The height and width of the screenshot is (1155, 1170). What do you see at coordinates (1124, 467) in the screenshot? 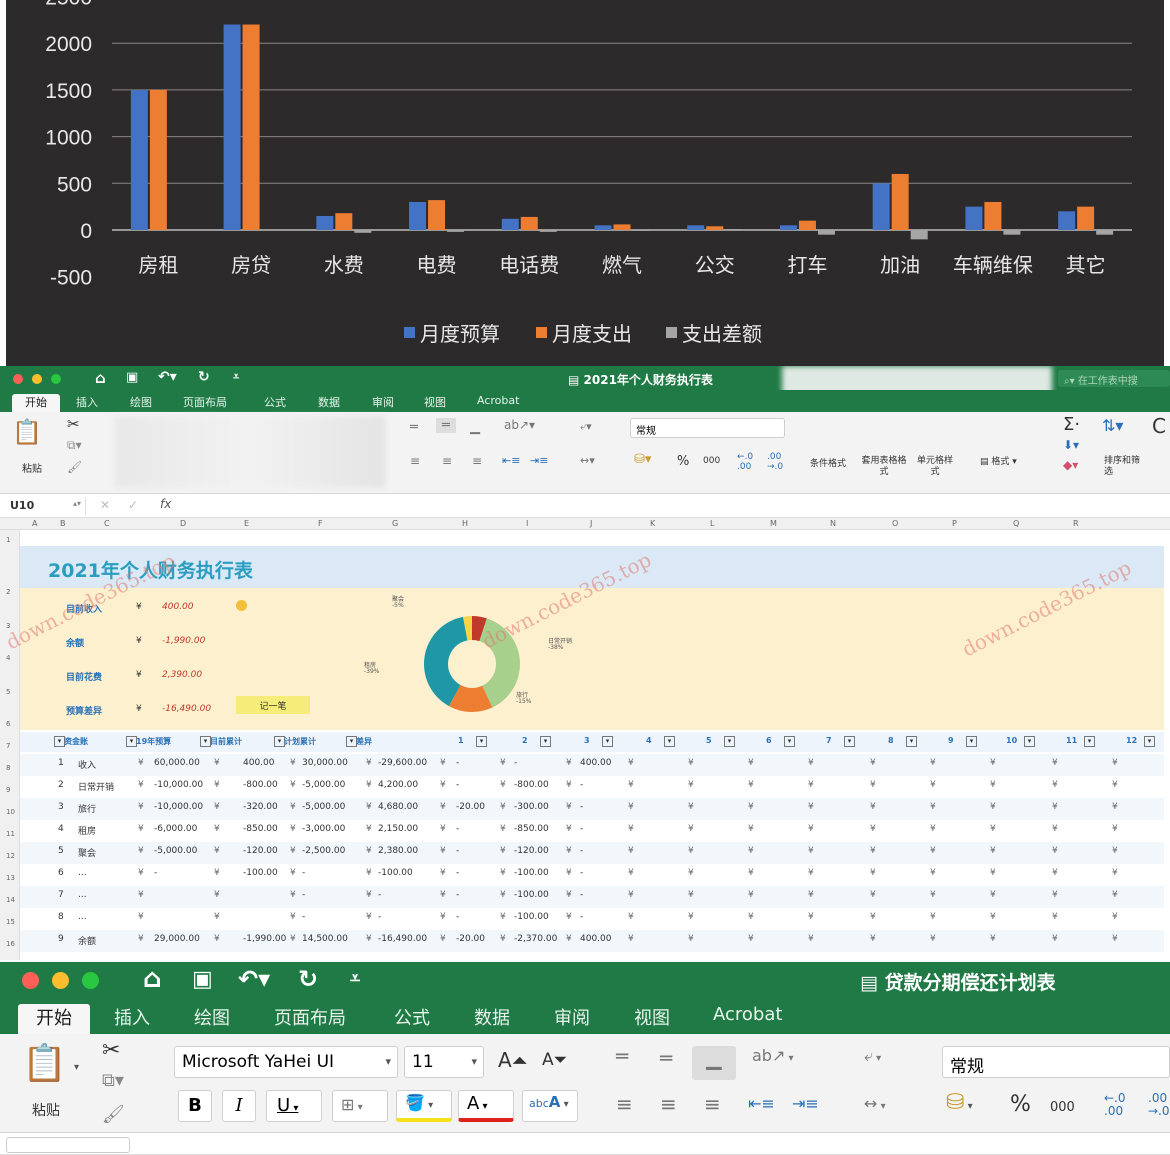
I see `sort-filter-label: 排序和筛选` at bounding box center [1124, 467].